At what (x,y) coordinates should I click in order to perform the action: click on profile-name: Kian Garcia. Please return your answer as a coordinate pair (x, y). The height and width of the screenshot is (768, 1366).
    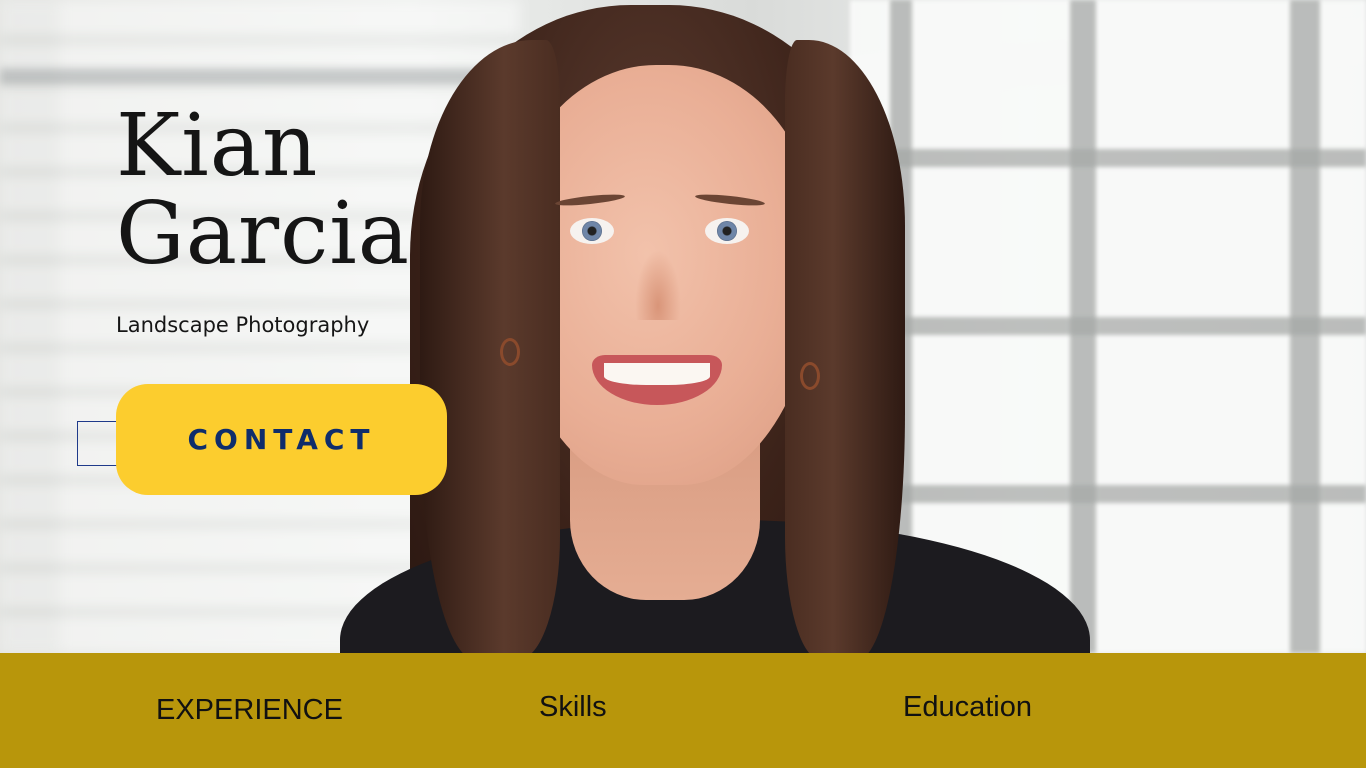
    Looking at the image, I should click on (263, 190).